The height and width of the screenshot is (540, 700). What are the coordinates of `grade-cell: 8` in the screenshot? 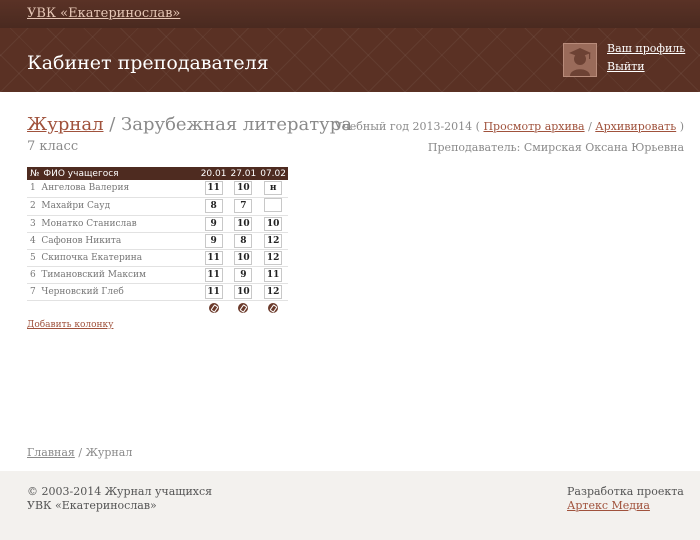 It's located at (243, 241).